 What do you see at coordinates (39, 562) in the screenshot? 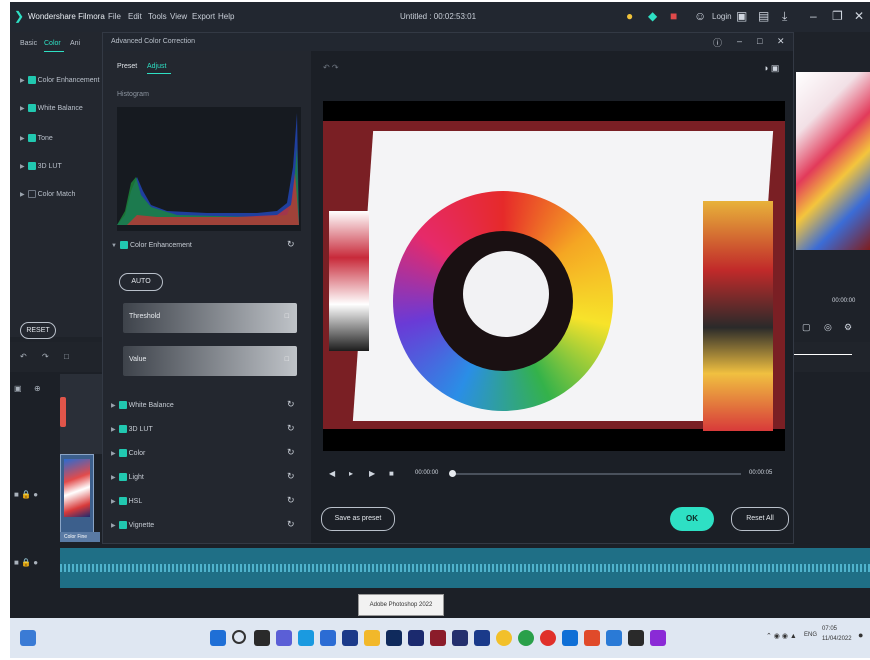
I see `audio-track-controls-icon: ■ 🔒 ●` at bounding box center [39, 562].